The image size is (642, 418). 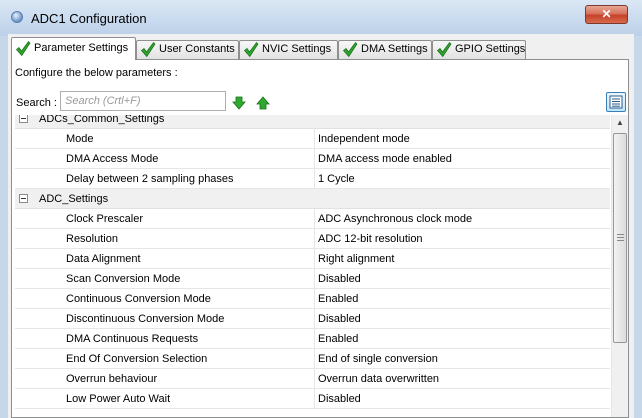 I want to click on parameter-name: Delay between 2 sampling phases, so click(x=150, y=179).